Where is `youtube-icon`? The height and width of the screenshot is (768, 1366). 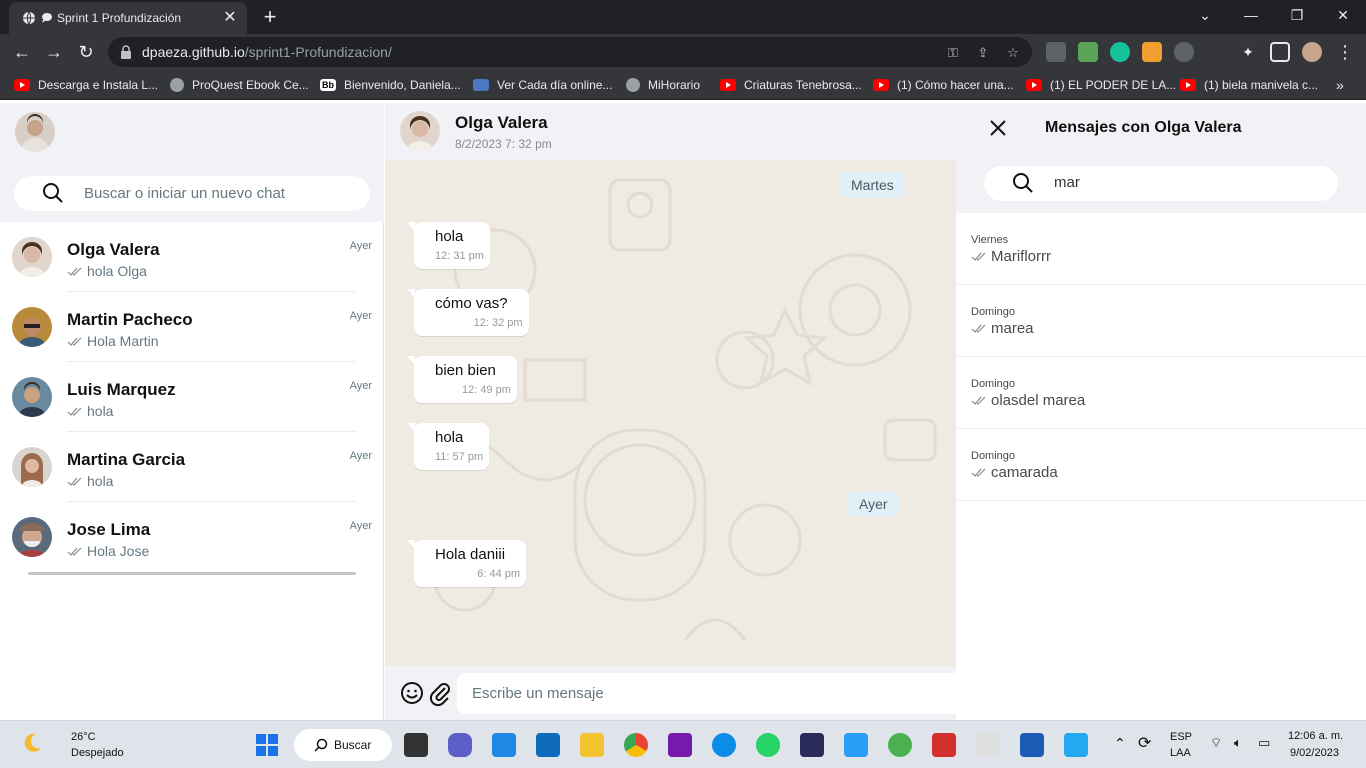 youtube-icon is located at coordinates (1034, 85).